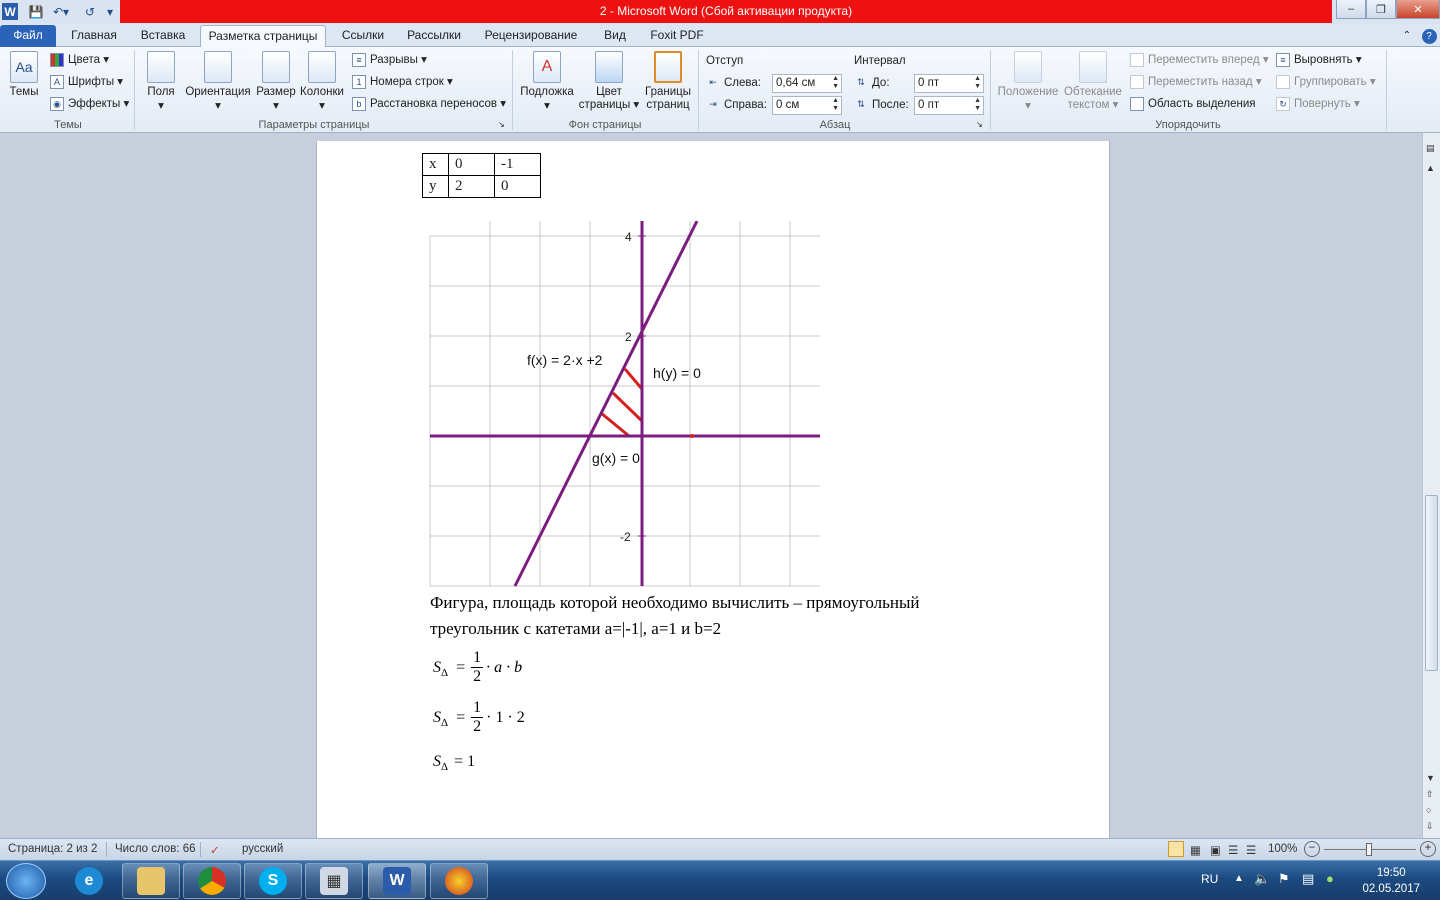  I want to click on selection-pane-button: Область выделения, so click(1193, 104).